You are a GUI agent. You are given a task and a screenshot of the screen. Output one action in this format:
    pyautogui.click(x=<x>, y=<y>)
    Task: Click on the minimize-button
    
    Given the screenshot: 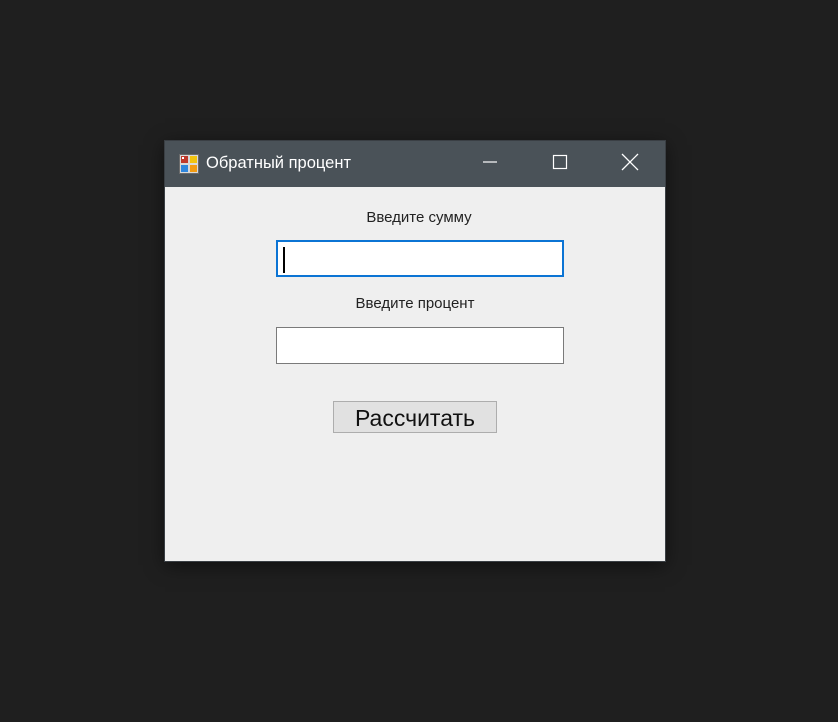 What is the action you would take?
    pyautogui.click(x=490, y=164)
    